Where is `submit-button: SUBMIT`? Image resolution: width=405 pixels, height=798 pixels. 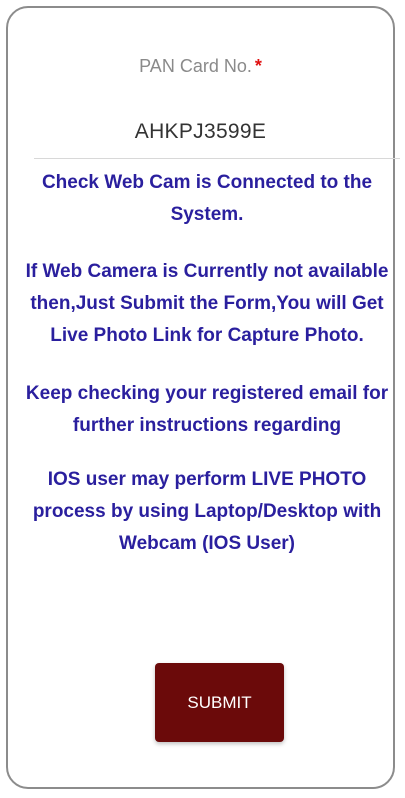
submit-button: SUBMIT is located at coordinates (219, 702).